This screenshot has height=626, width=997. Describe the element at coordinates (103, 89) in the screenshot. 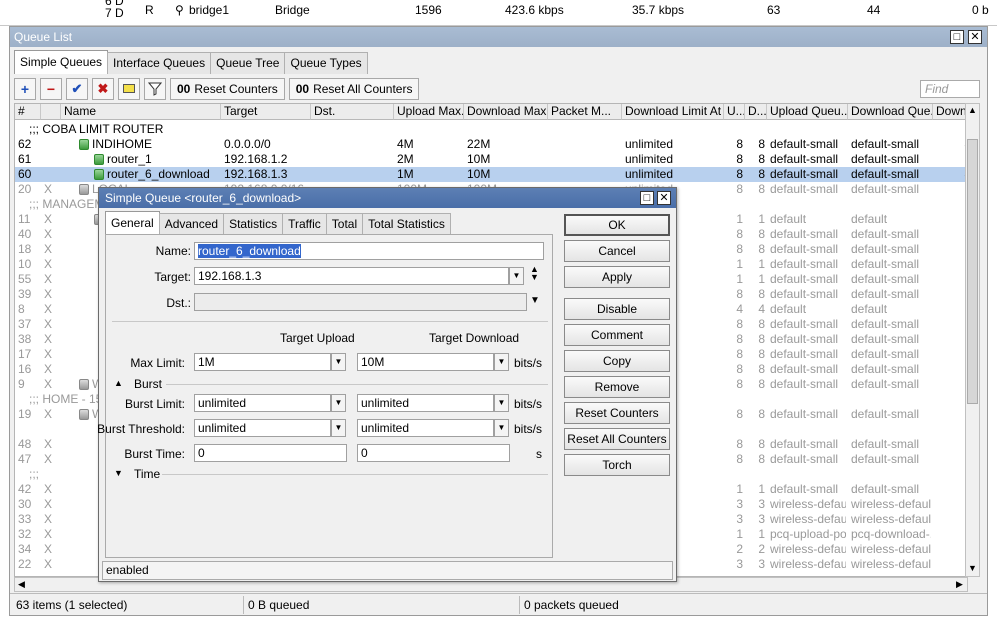

I see `disable-icon: ✖` at that location.